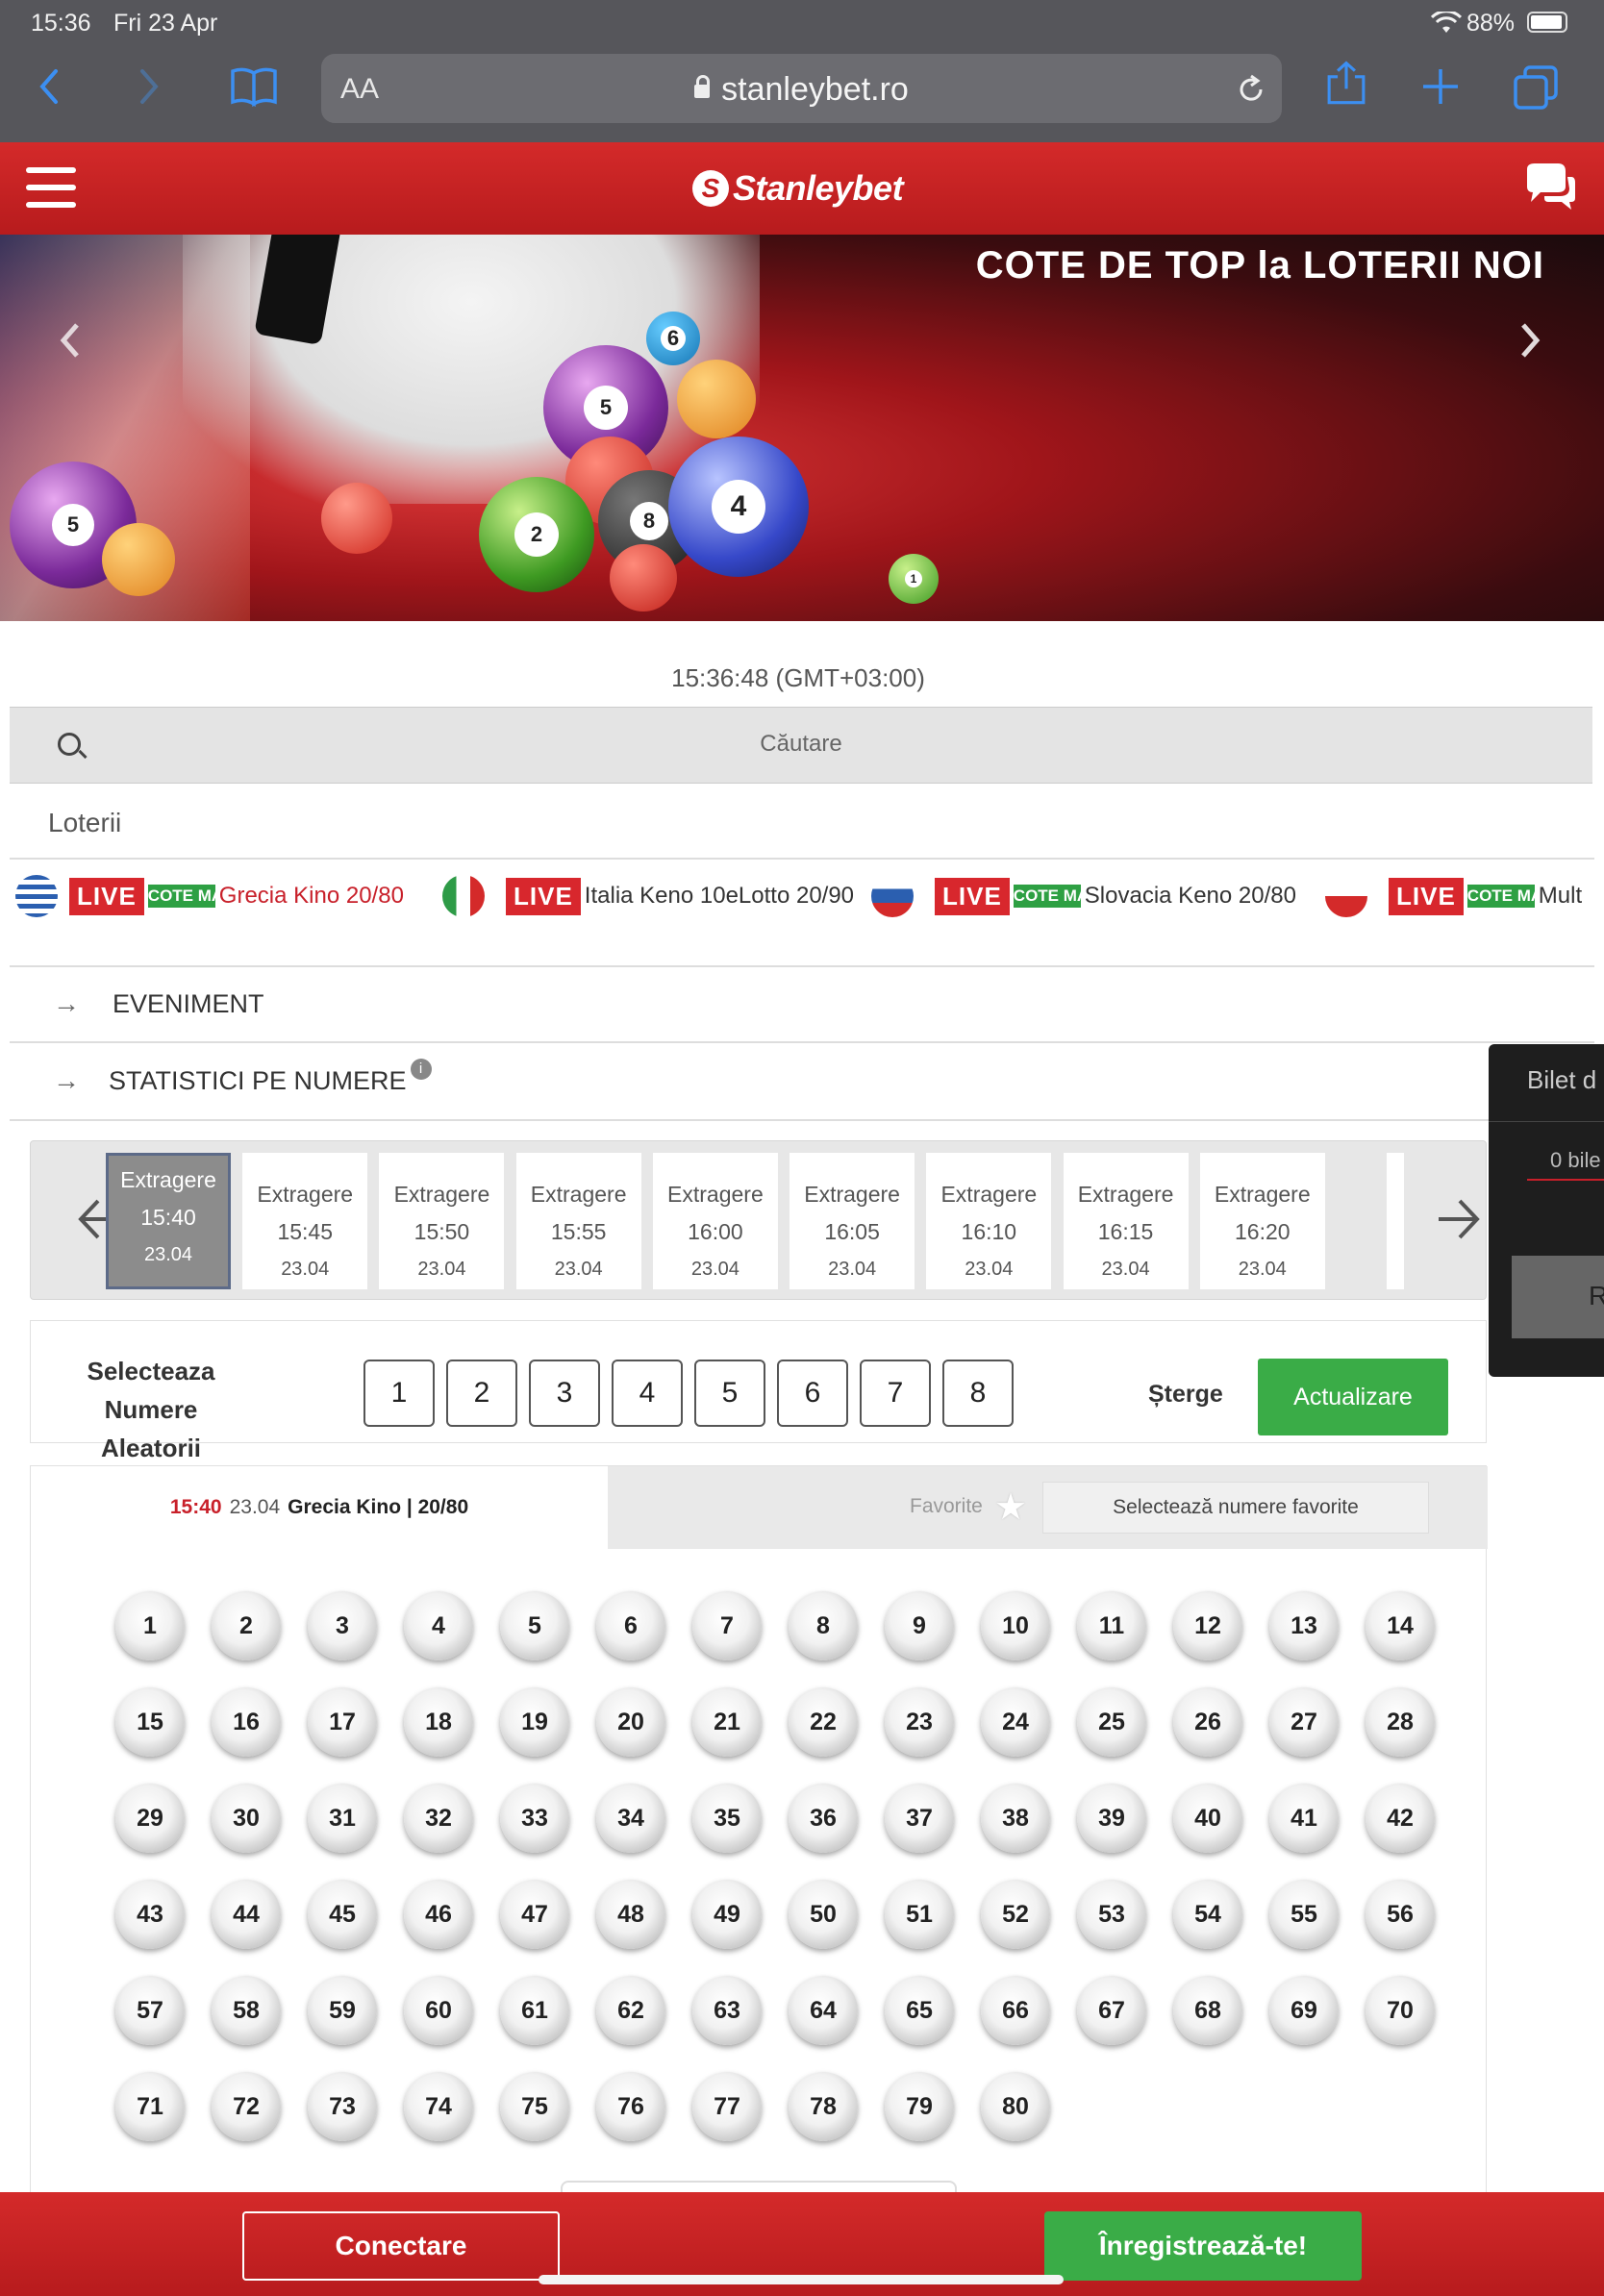  I want to click on lottery-tab-polonia: LIVE COTE MARITE Mult, so click(1461, 896).